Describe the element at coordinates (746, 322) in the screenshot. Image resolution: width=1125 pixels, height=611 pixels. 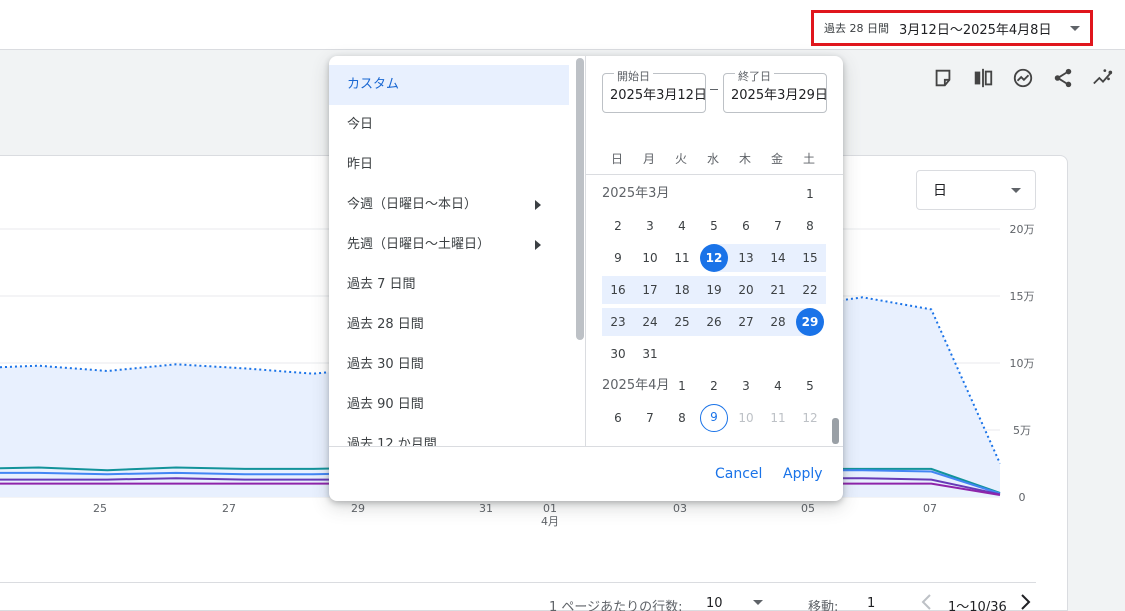
I see `calendar-day: 27` at that location.